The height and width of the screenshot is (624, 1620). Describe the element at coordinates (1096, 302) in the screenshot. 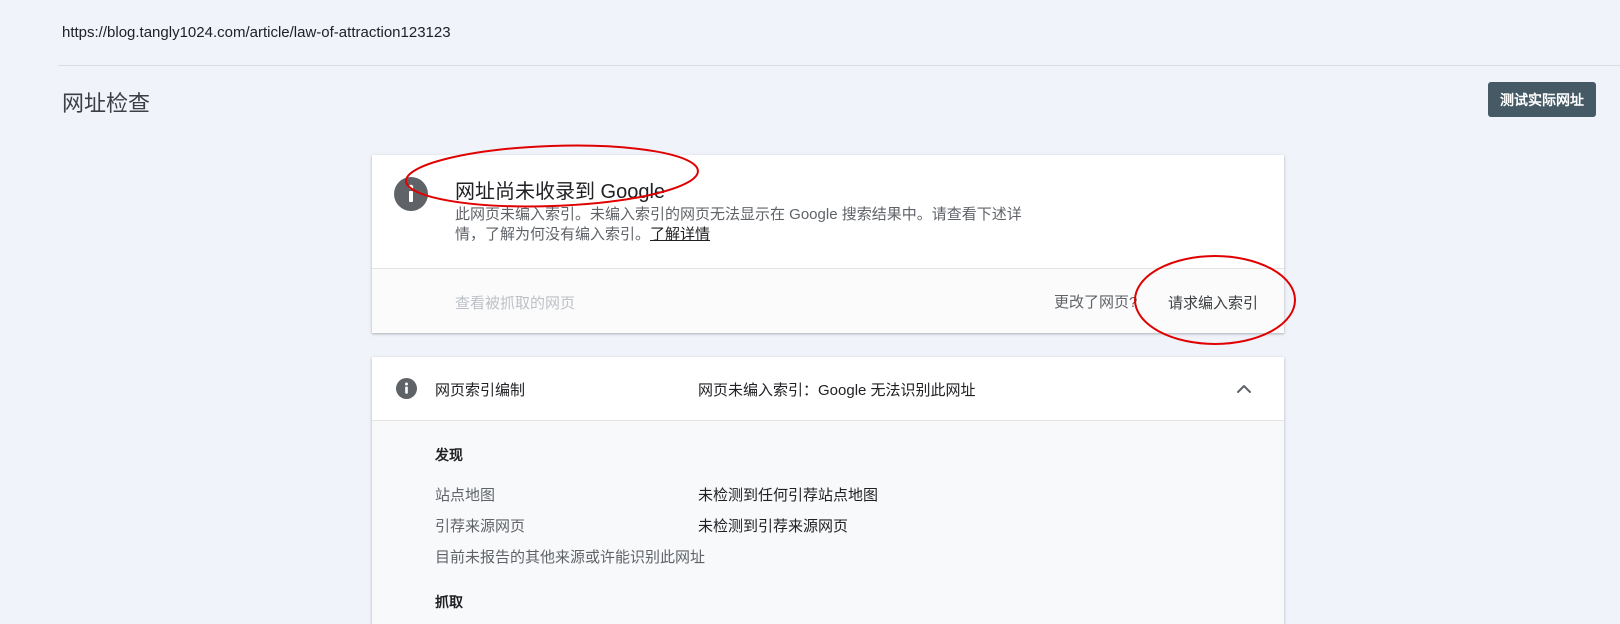

I see `page-changed-label: 更改了网页?` at that location.